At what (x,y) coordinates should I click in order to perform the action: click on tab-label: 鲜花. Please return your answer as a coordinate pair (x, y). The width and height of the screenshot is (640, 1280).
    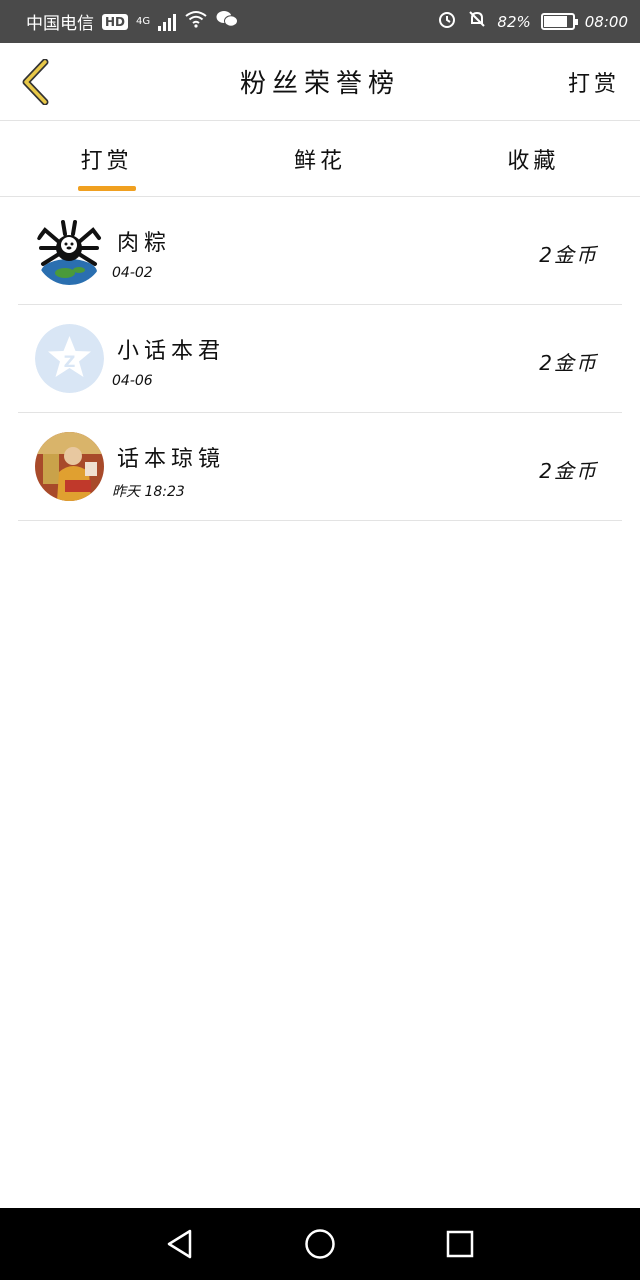
    Looking at the image, I should click on (319, 161).